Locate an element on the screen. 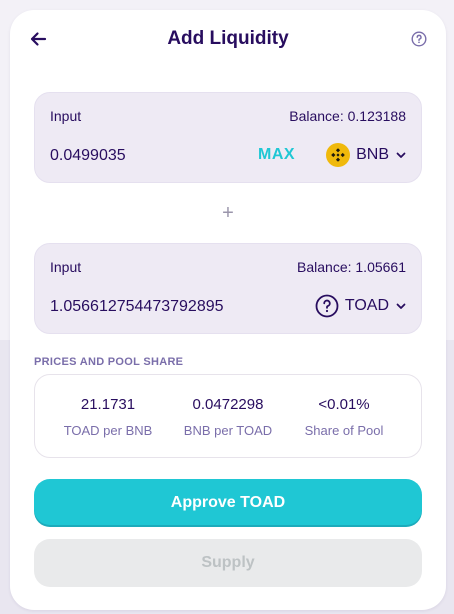  price-item: 21.1731 TOAD per BNB is located at coordinates (108, 417).